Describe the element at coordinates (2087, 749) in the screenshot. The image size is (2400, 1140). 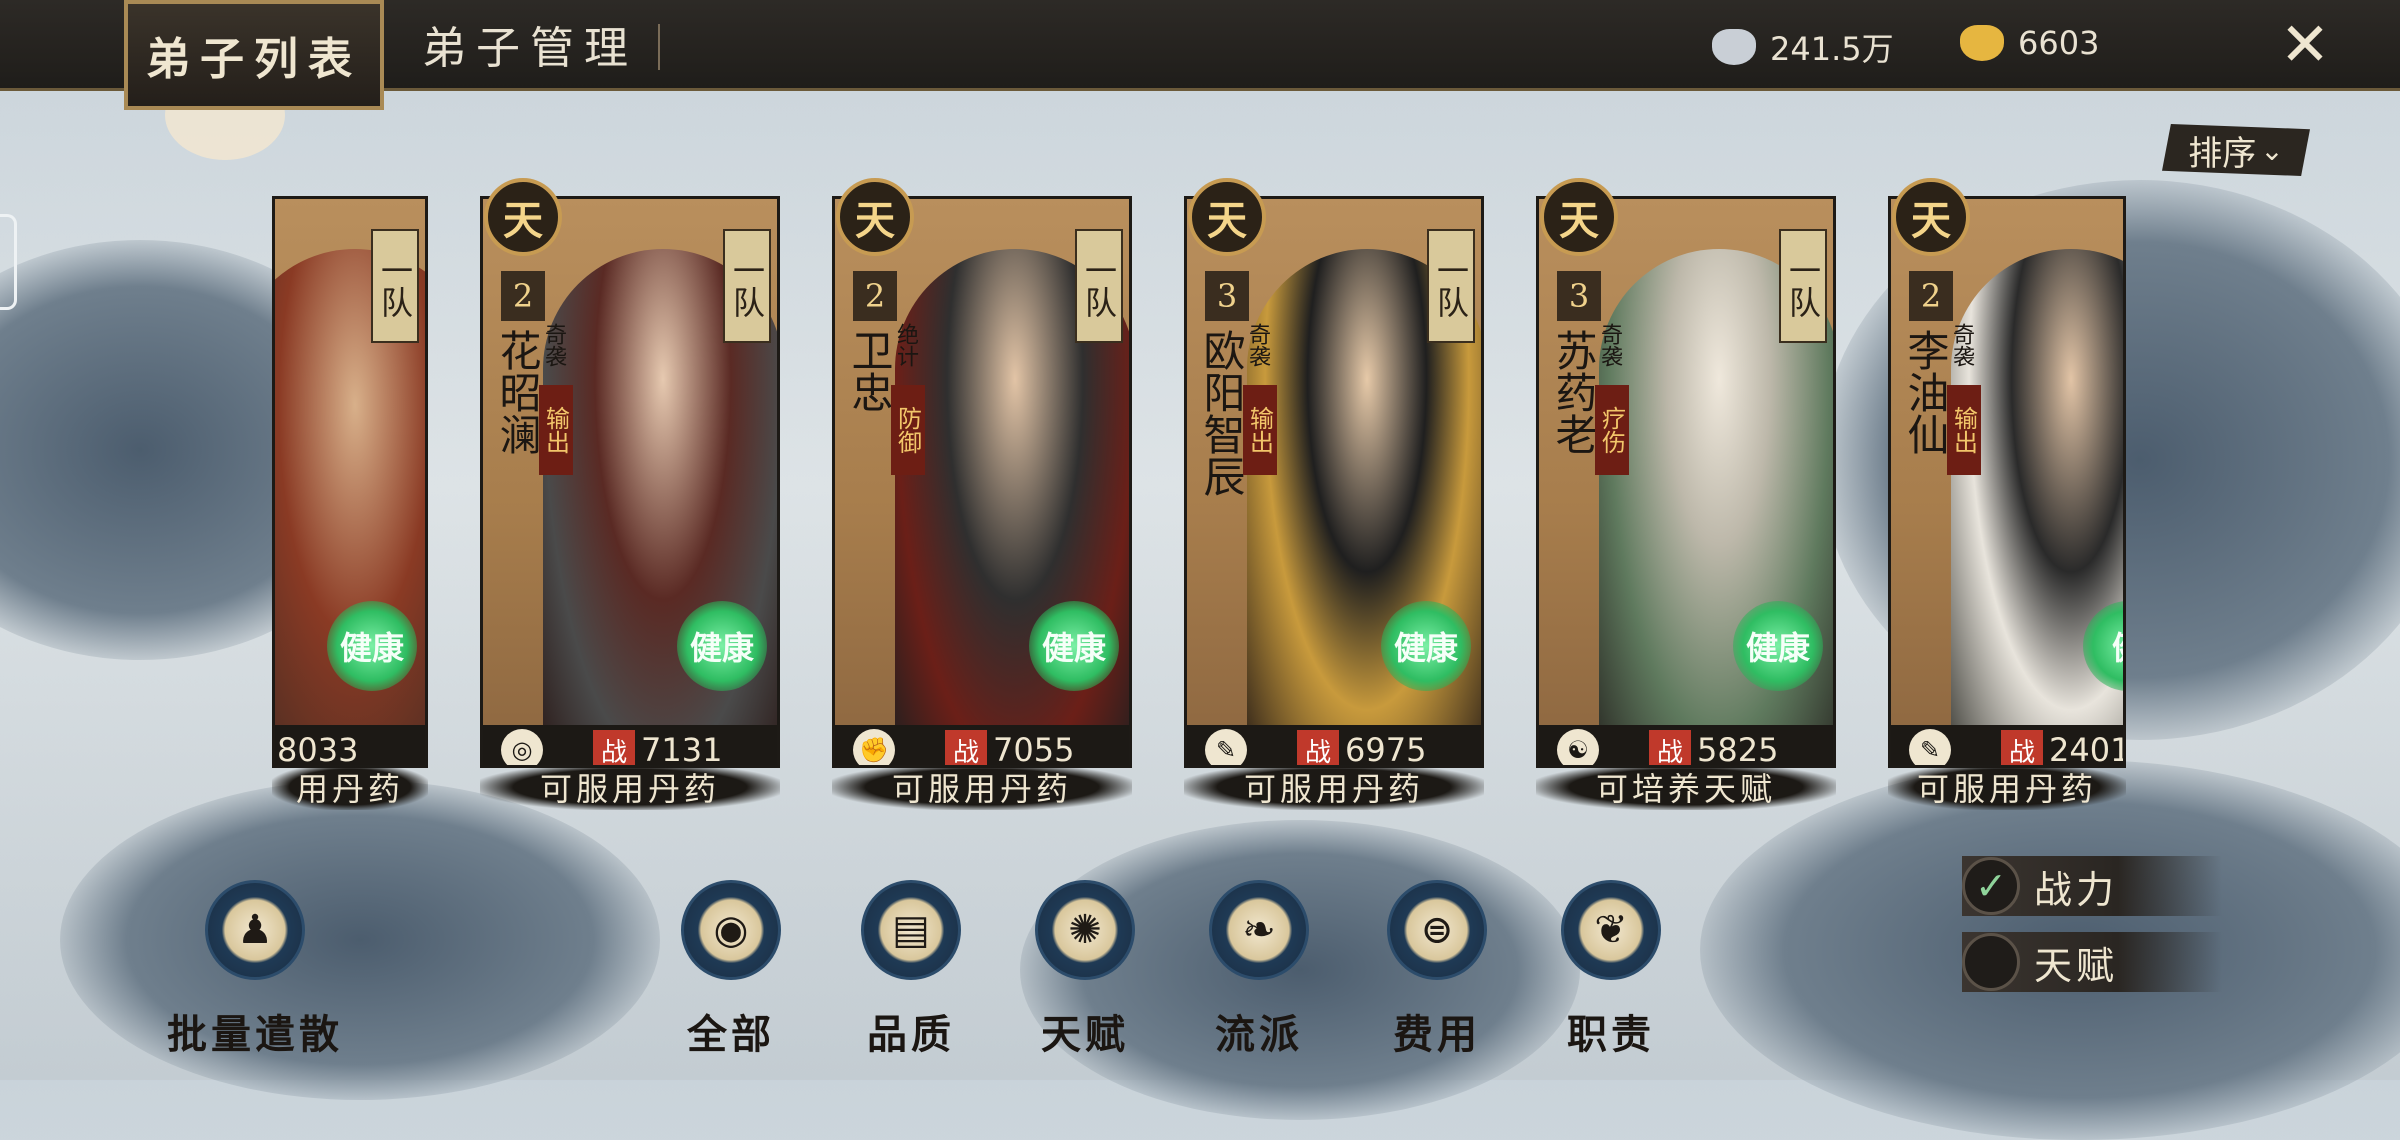
I see `power-value: 2401` at that location.